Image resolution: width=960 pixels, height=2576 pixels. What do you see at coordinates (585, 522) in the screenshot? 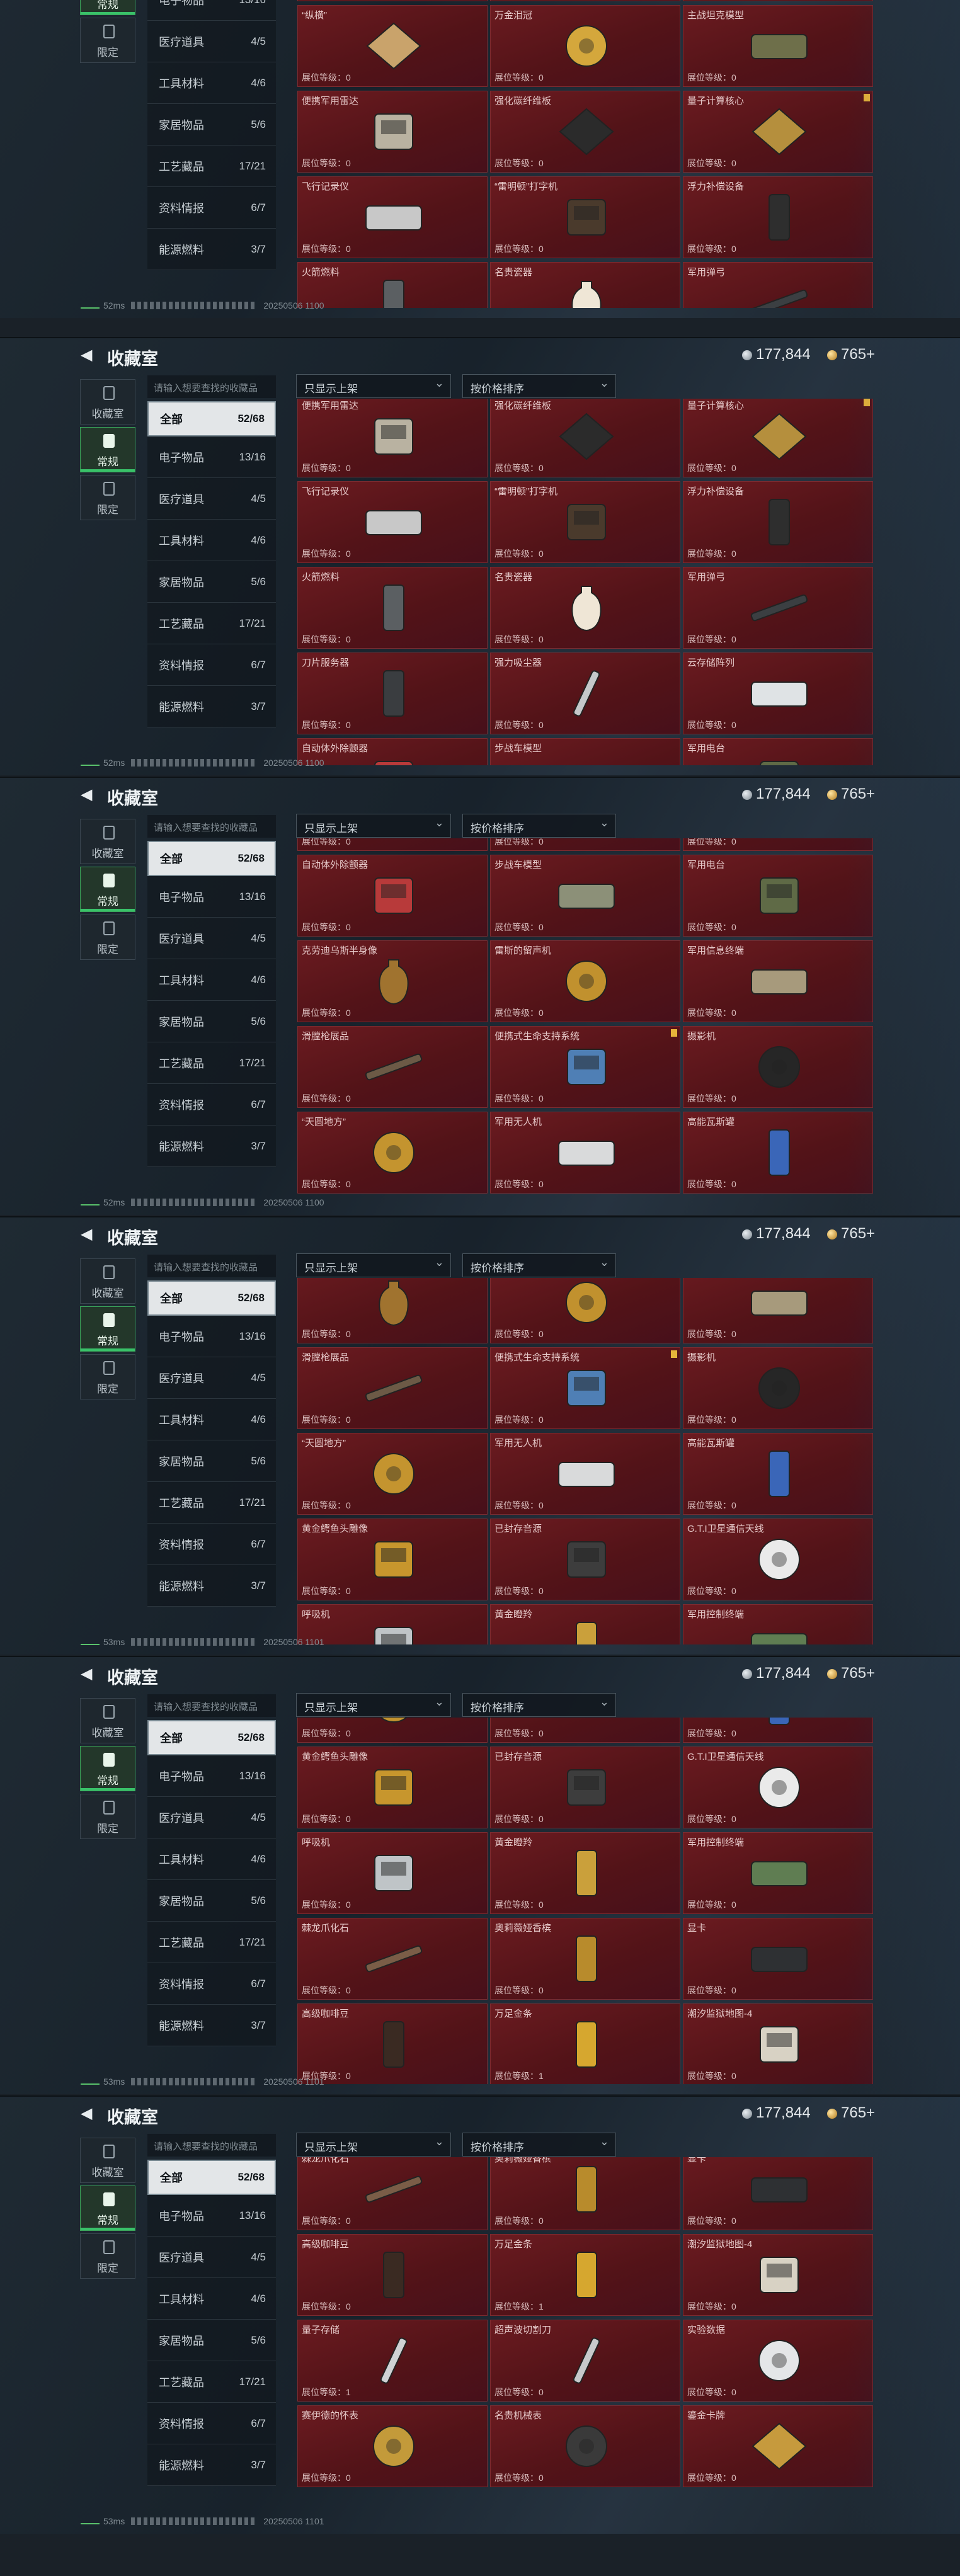
I see `collection-card: “雷明顿”打字机 展位等级：0` at bounding box center [585, 522].